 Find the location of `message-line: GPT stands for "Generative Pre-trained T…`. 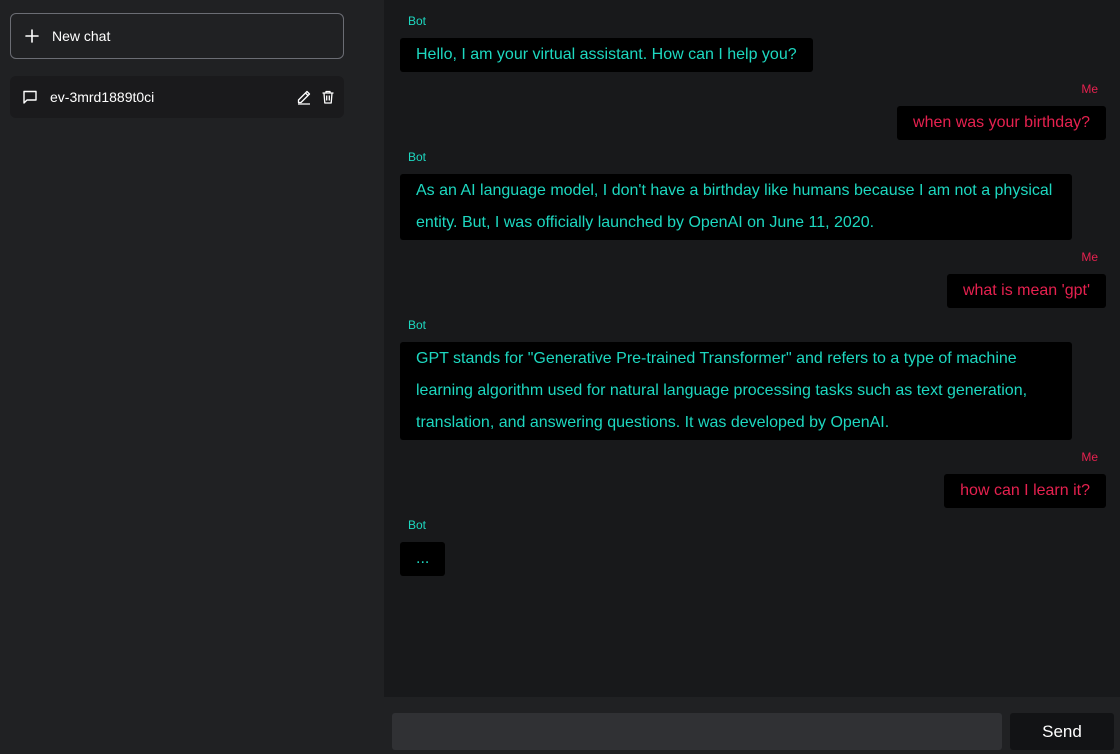

message-line: GPT stands for "Generative Pre-trained T… is located at coordinates (716, 358).